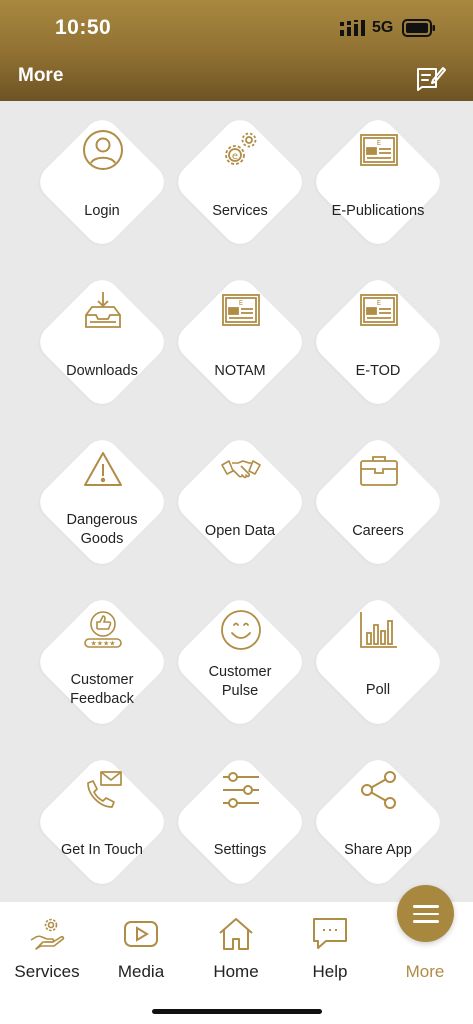 The width and height of the screenshot is (473, 1024). I want to click on download-tray-icon, so click(103, 310).